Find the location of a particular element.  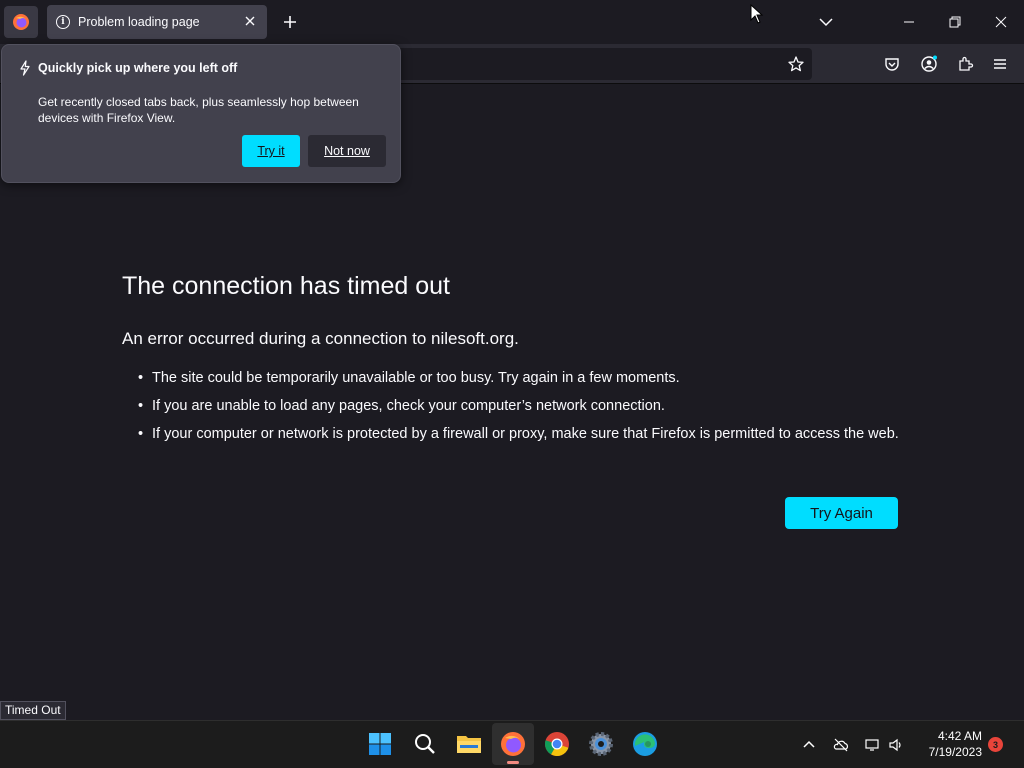

chevron-up-icon is located at coordinates (809, 745).